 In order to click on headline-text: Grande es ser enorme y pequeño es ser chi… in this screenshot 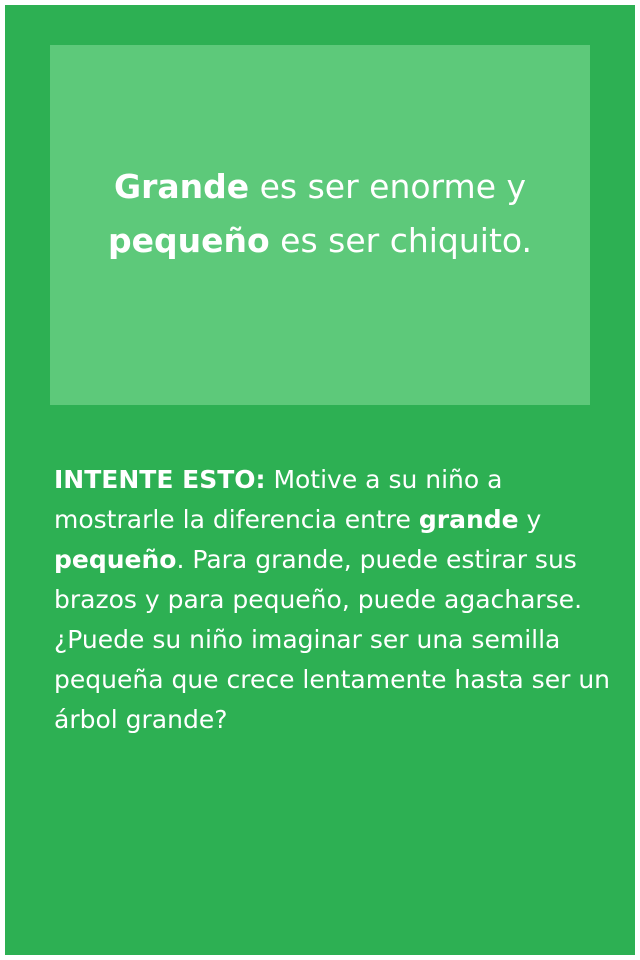, I will do `click(320, 225)`.